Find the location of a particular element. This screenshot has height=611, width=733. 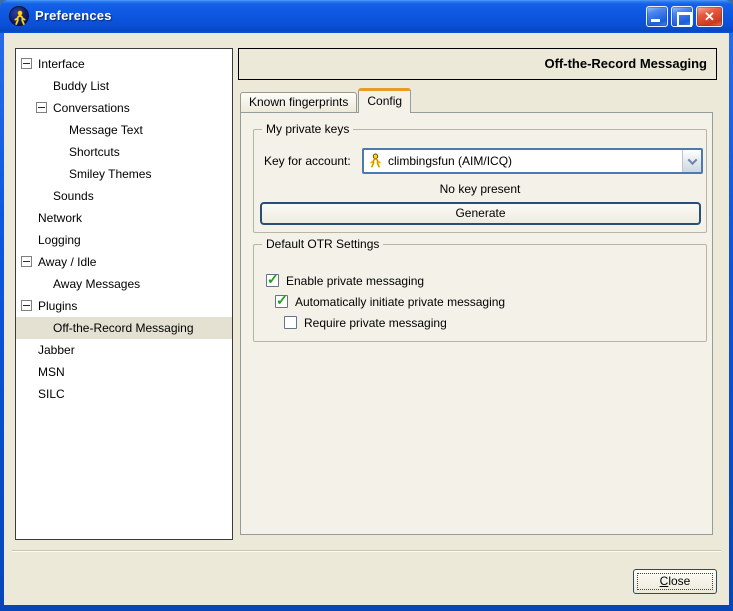

tree-item-sounds: Sounds is located at coordinates (124, 196).